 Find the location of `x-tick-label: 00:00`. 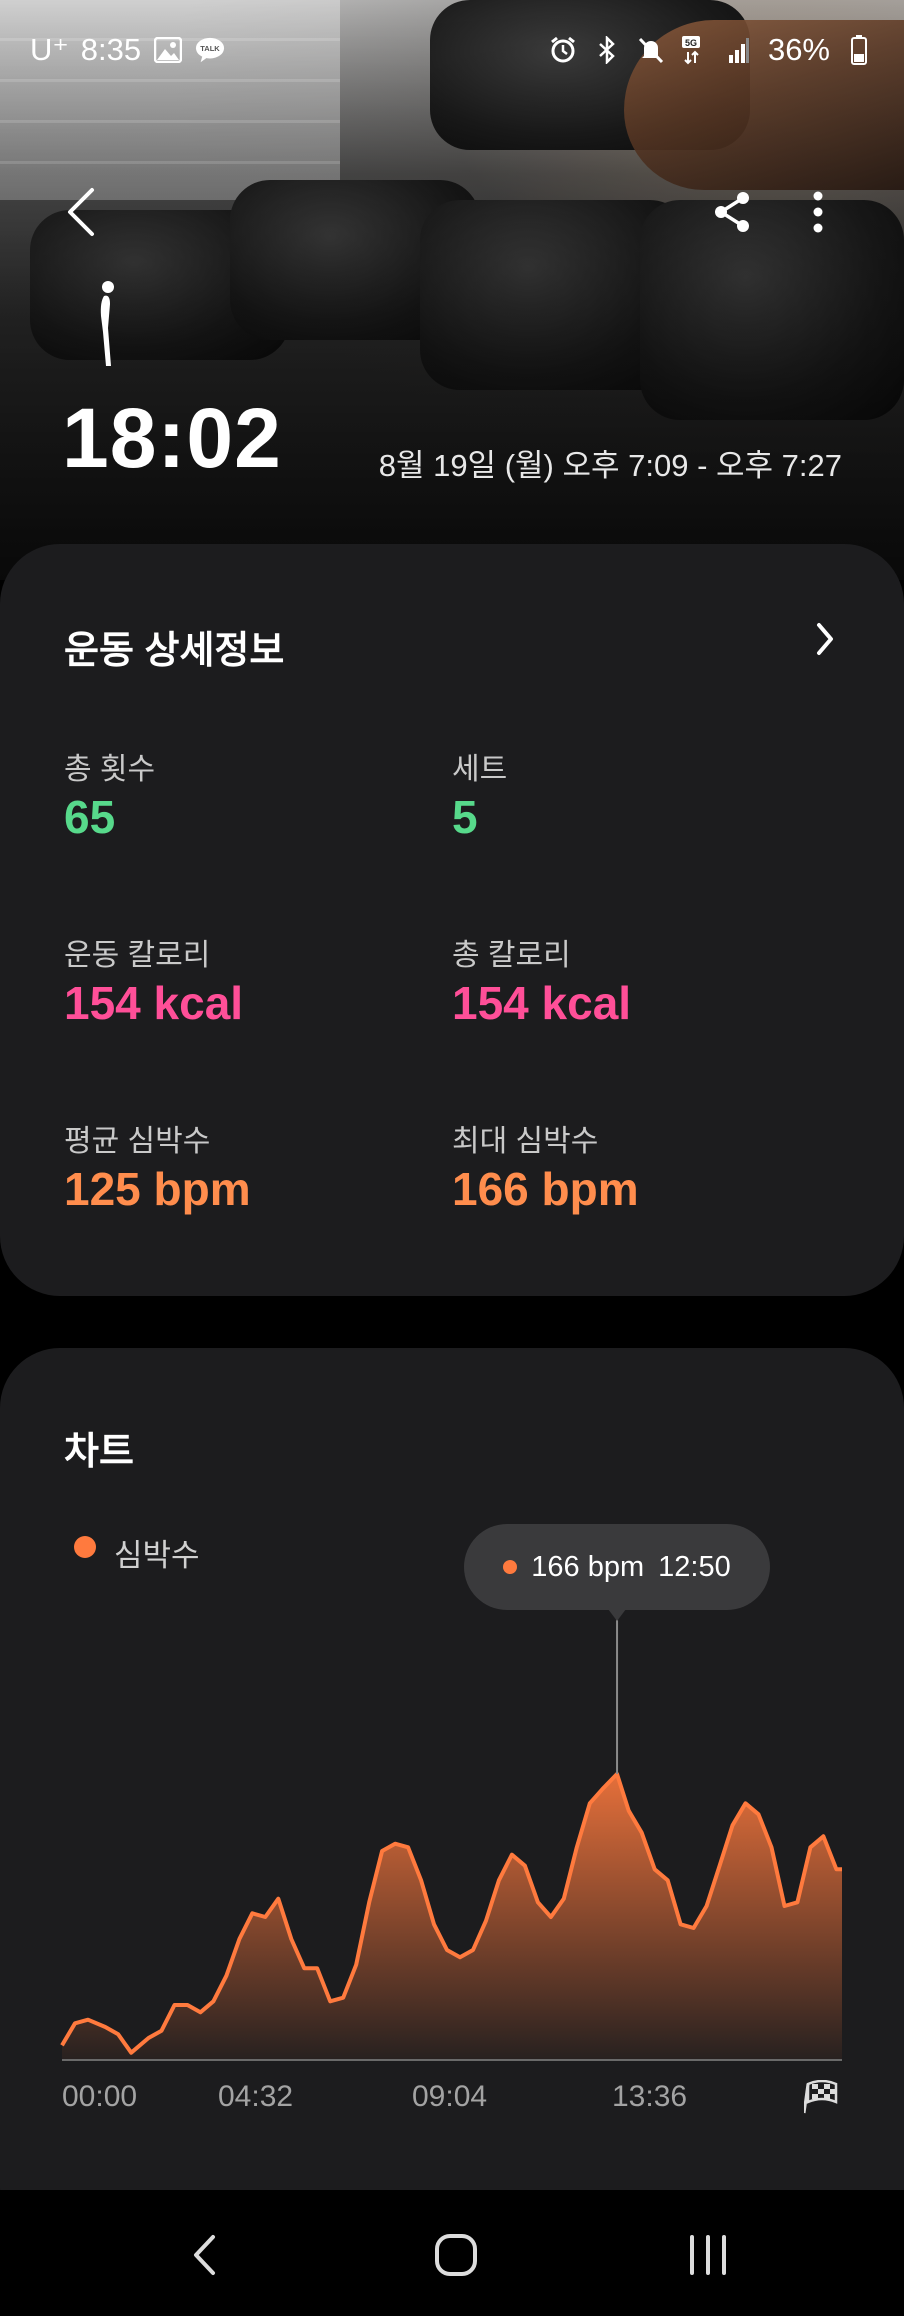

x-tick-label: 00:00 is located at coordinates (100, 2096).